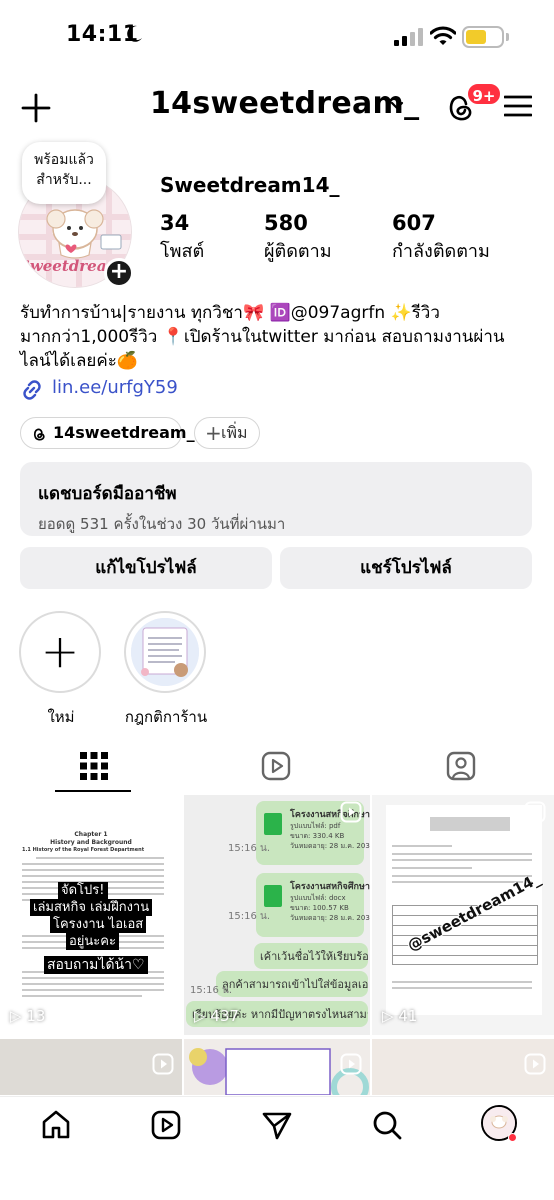  I want to click on dashboard-title: แดชบอร์ดมืออาชีพ, so click(107, 494).